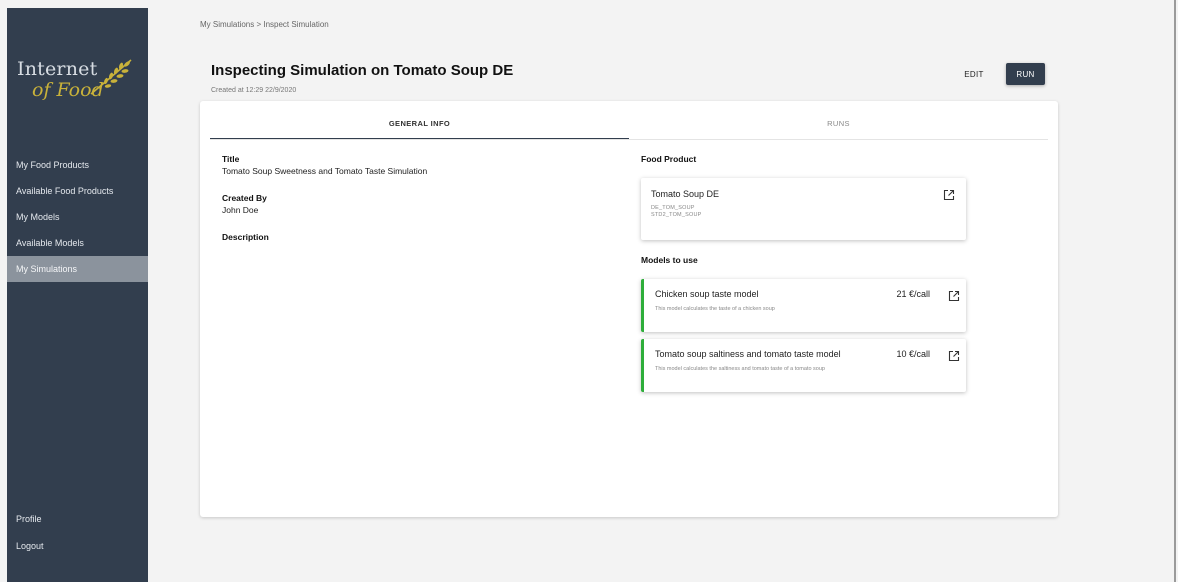  Describe the element at coordinates (77, 165) in the screenshot. I see `sidebar-item-my-food-products: My Food Products` at that location.